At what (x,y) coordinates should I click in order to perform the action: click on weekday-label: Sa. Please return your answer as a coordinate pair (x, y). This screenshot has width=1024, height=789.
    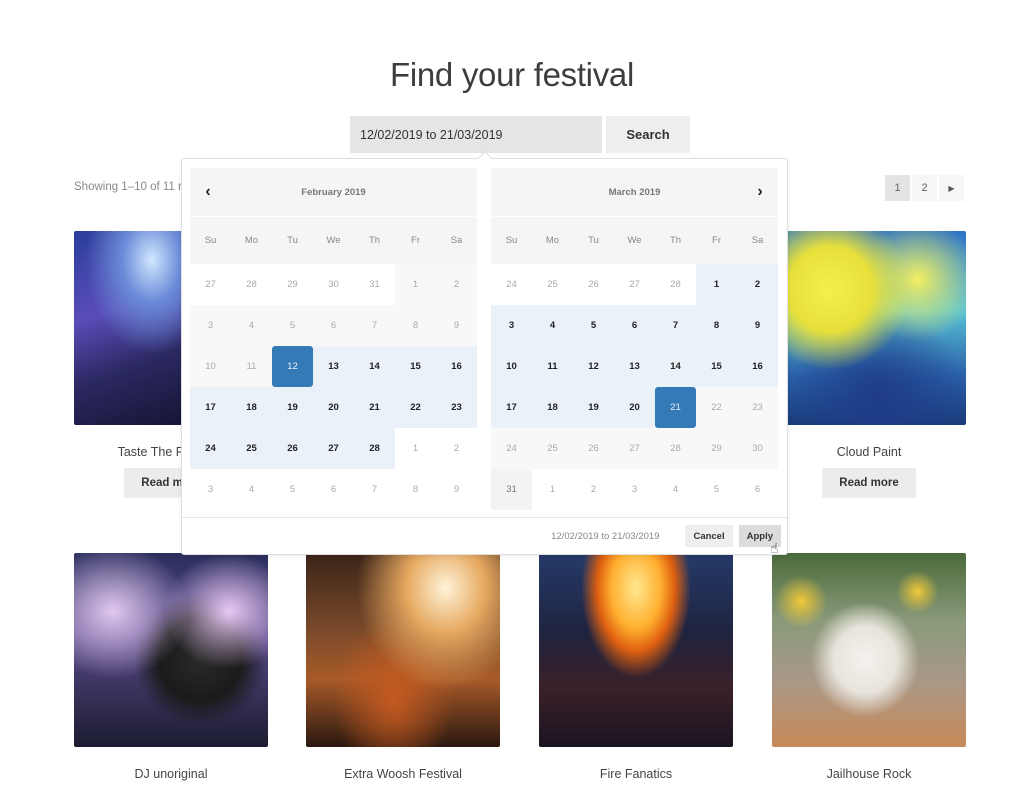
    Looking at the image, I should click on (757, 240).